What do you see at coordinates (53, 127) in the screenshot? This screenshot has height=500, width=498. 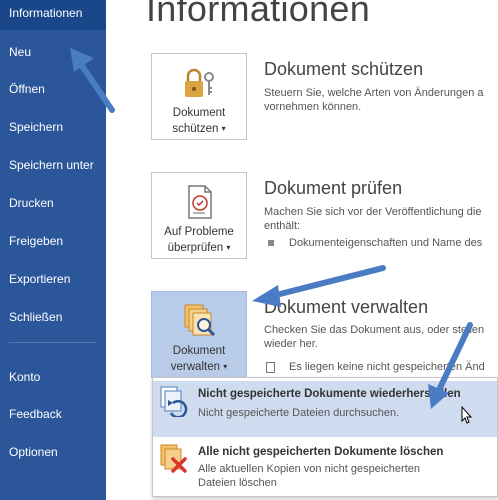 I see `sidebar-item-speichern: Speichern` at bounding box center [53, 127].